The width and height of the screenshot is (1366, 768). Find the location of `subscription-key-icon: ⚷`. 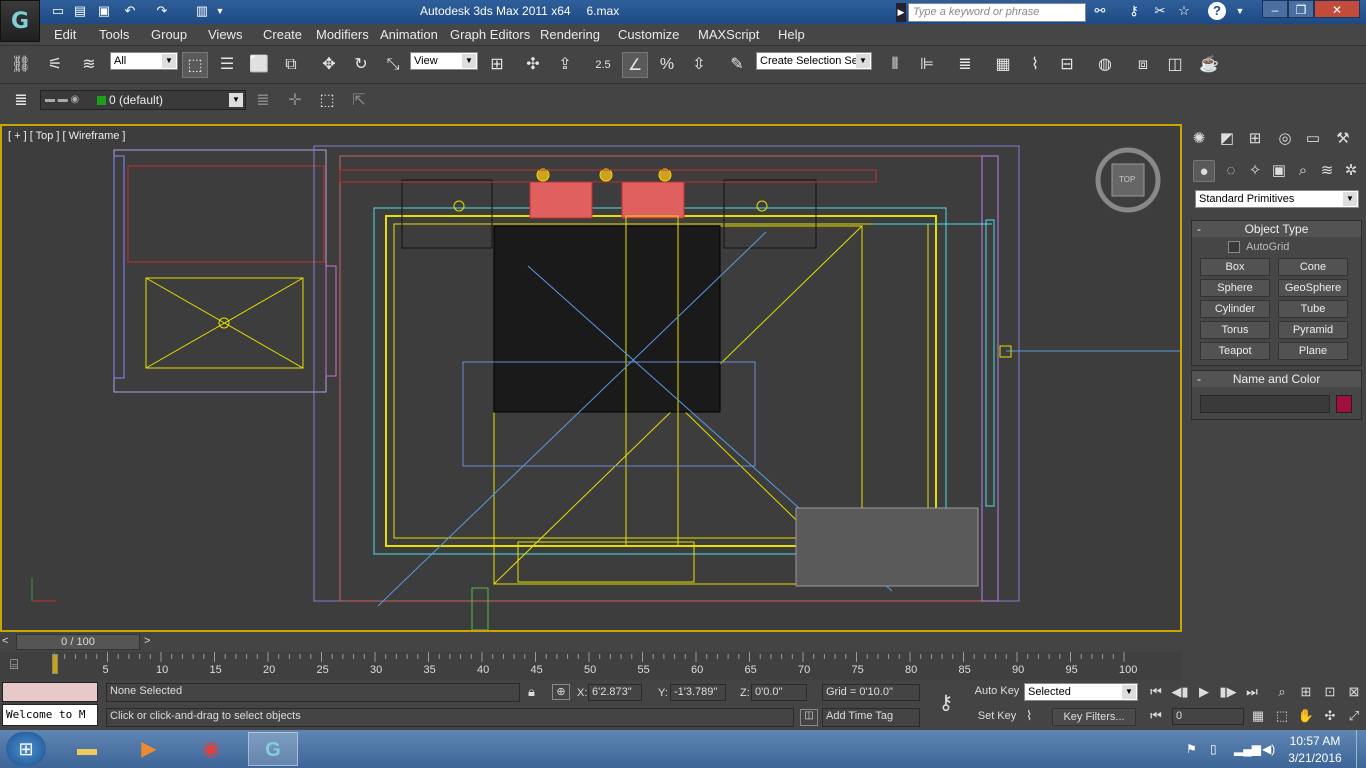

subscription-key-icon: ⚷ is located at coordinates (1134, 11).